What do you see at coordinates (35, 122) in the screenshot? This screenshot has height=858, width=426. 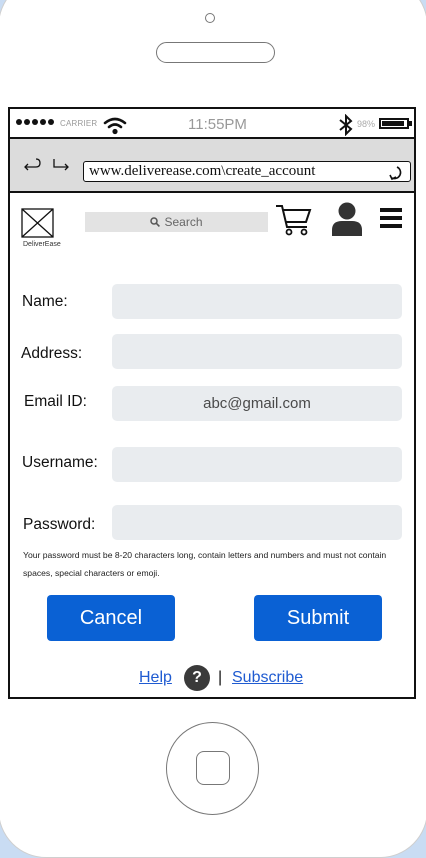 I see `signal-icon` at bounding box center [35, 122].